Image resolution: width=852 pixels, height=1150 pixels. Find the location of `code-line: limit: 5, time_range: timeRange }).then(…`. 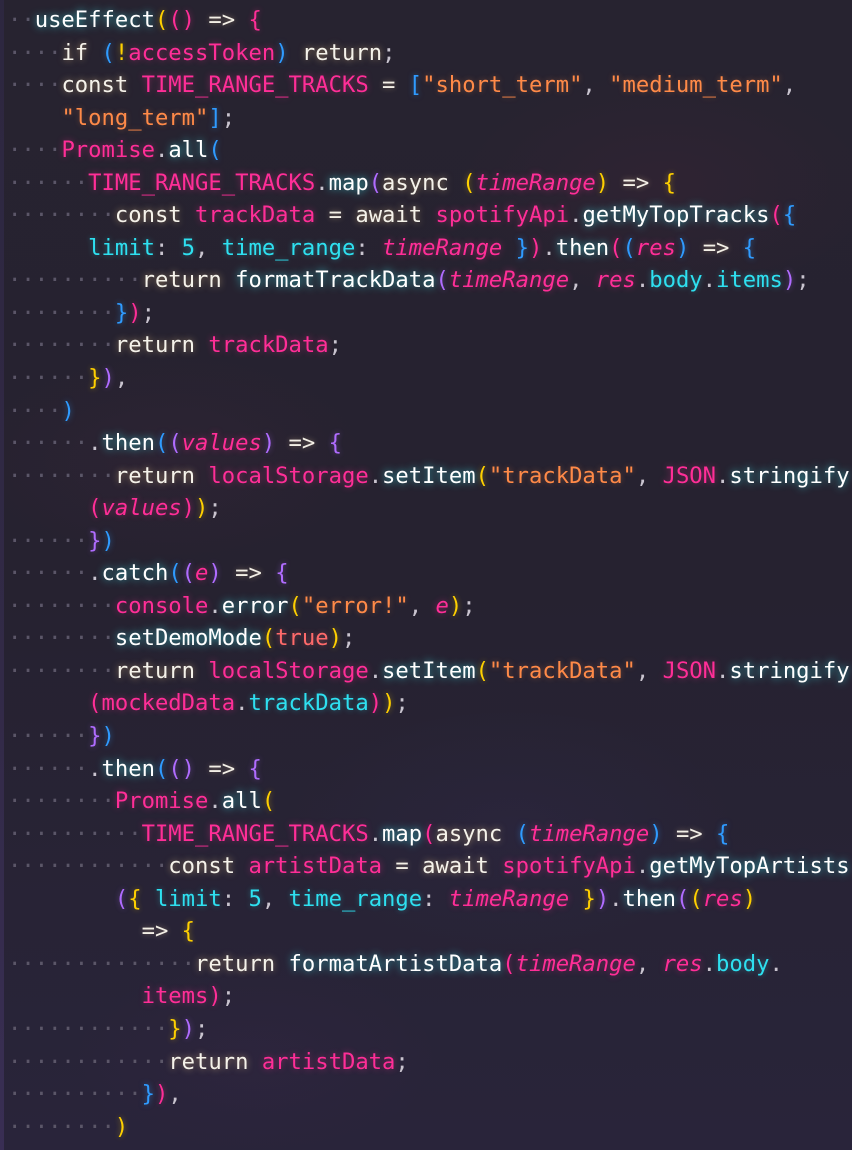

code-line: limit: 5, time_range: timeRange }).then(… is located at coordinates (426, 248).